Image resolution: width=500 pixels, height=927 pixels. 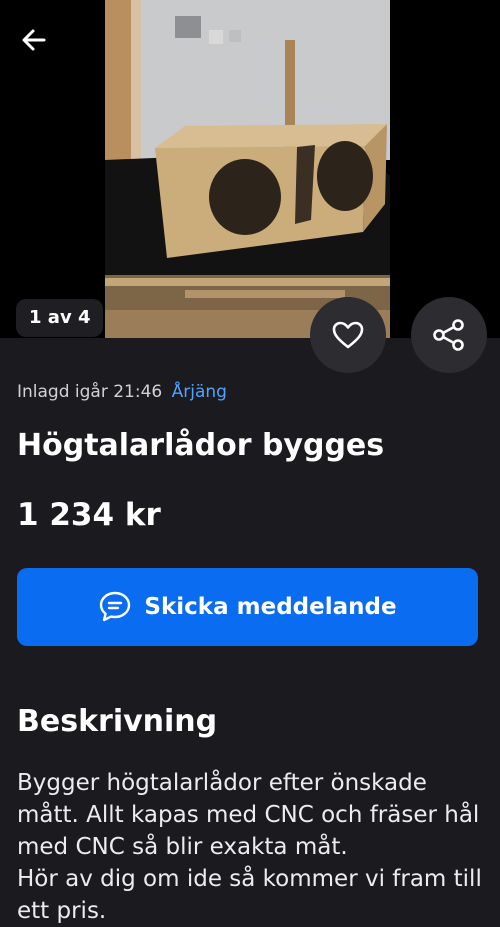 I want to click on send-message-button: Skicka meddelande, so click(x=247, y=607).